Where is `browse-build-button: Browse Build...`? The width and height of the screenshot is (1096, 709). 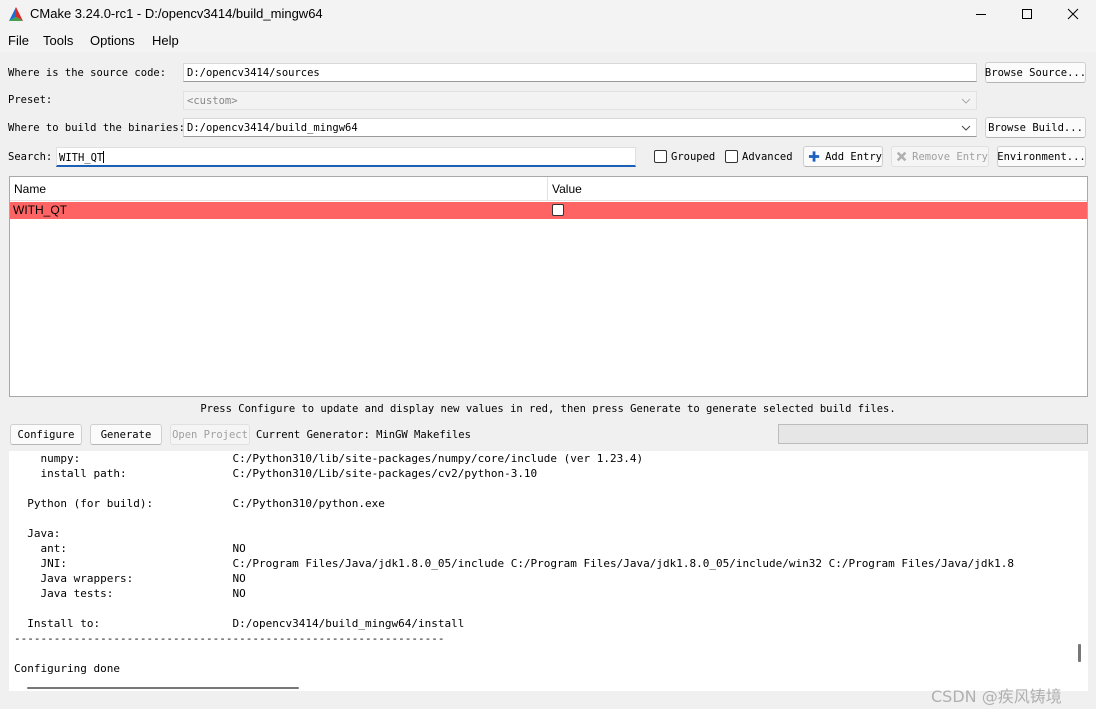 browse-build-button: Browse Build... is located at coordinates (1035, 127).